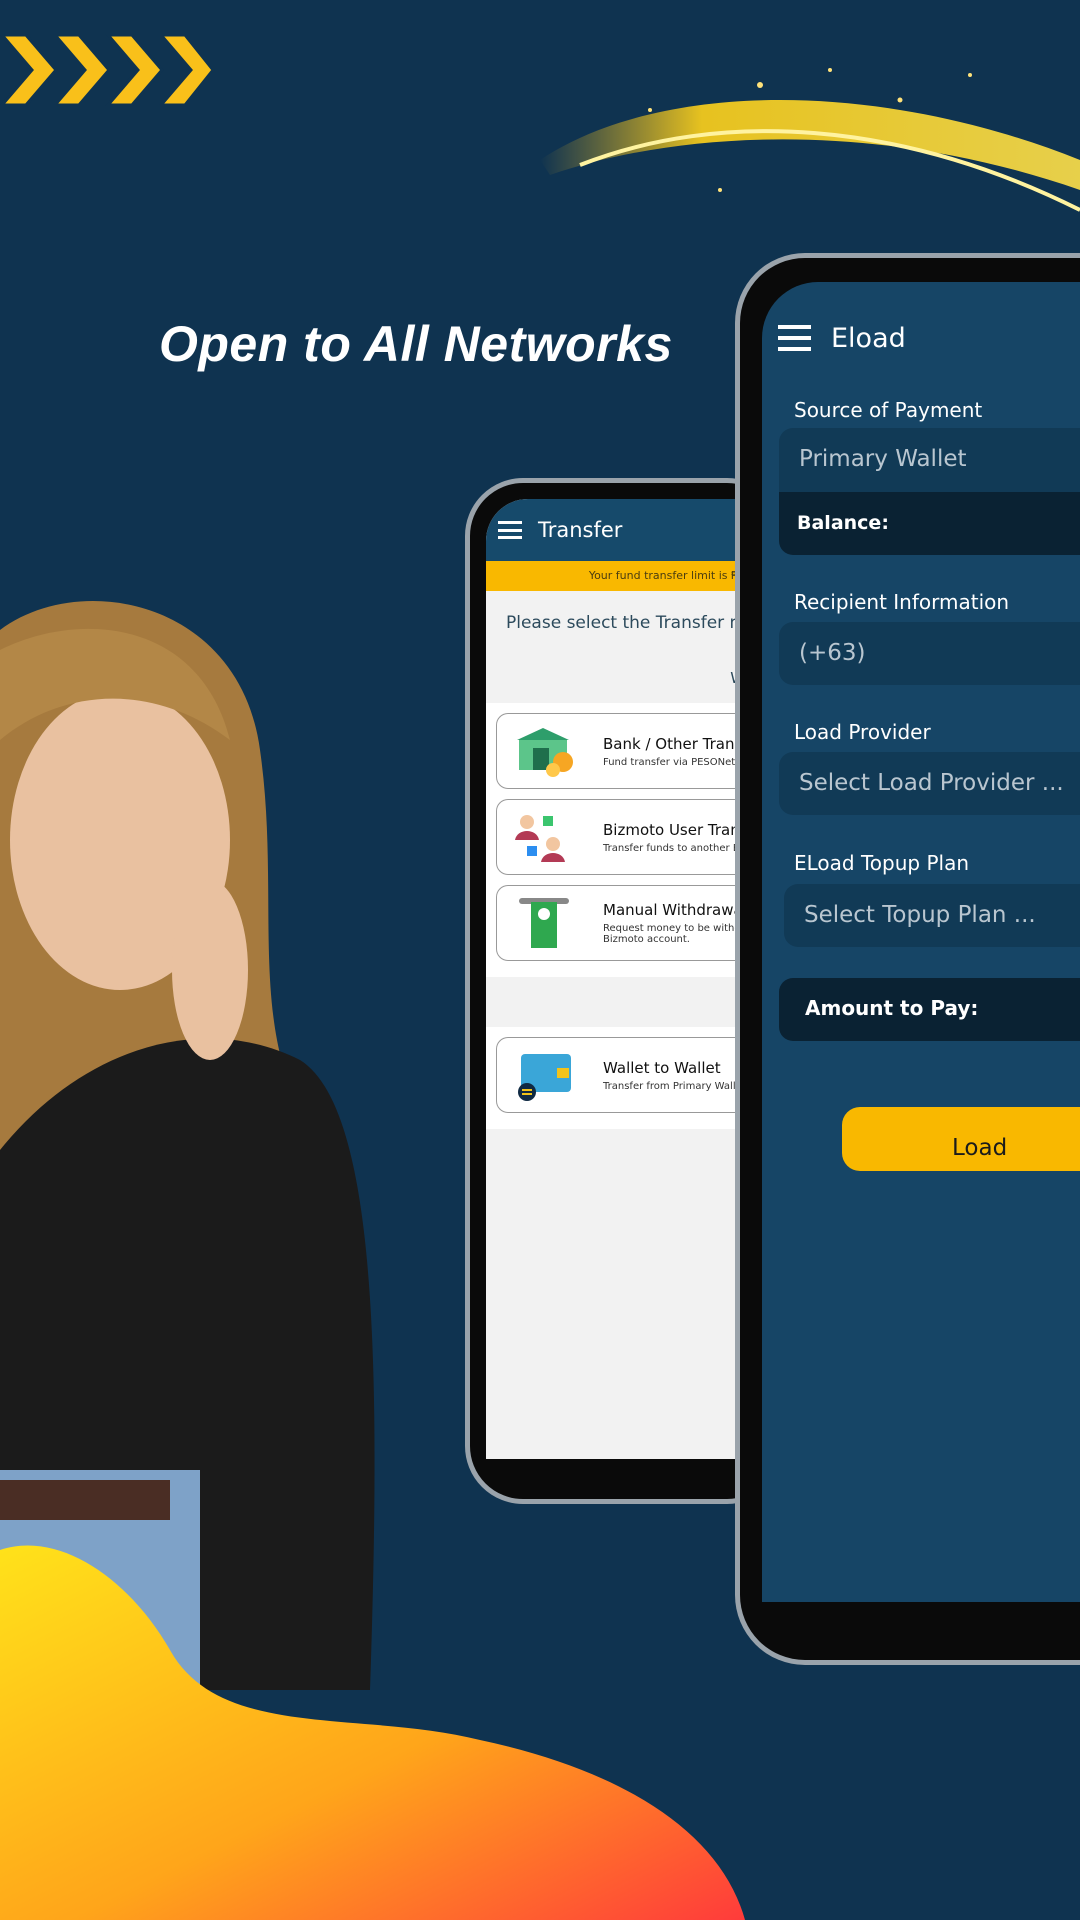 The image size is (1080, 1920). Describe the element at coordinates (810, 140) in the screenshot. I see `gold-swoosh-decoration` at that location.